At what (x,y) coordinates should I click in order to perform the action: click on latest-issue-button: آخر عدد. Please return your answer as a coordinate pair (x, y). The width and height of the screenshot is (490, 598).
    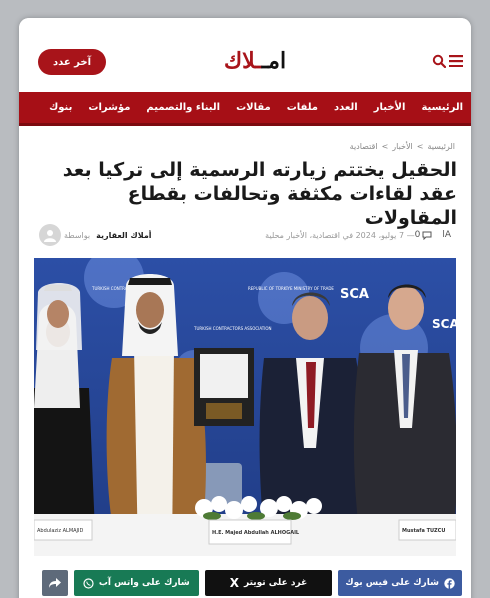
    Looking at the image, I should click on (72, 62).